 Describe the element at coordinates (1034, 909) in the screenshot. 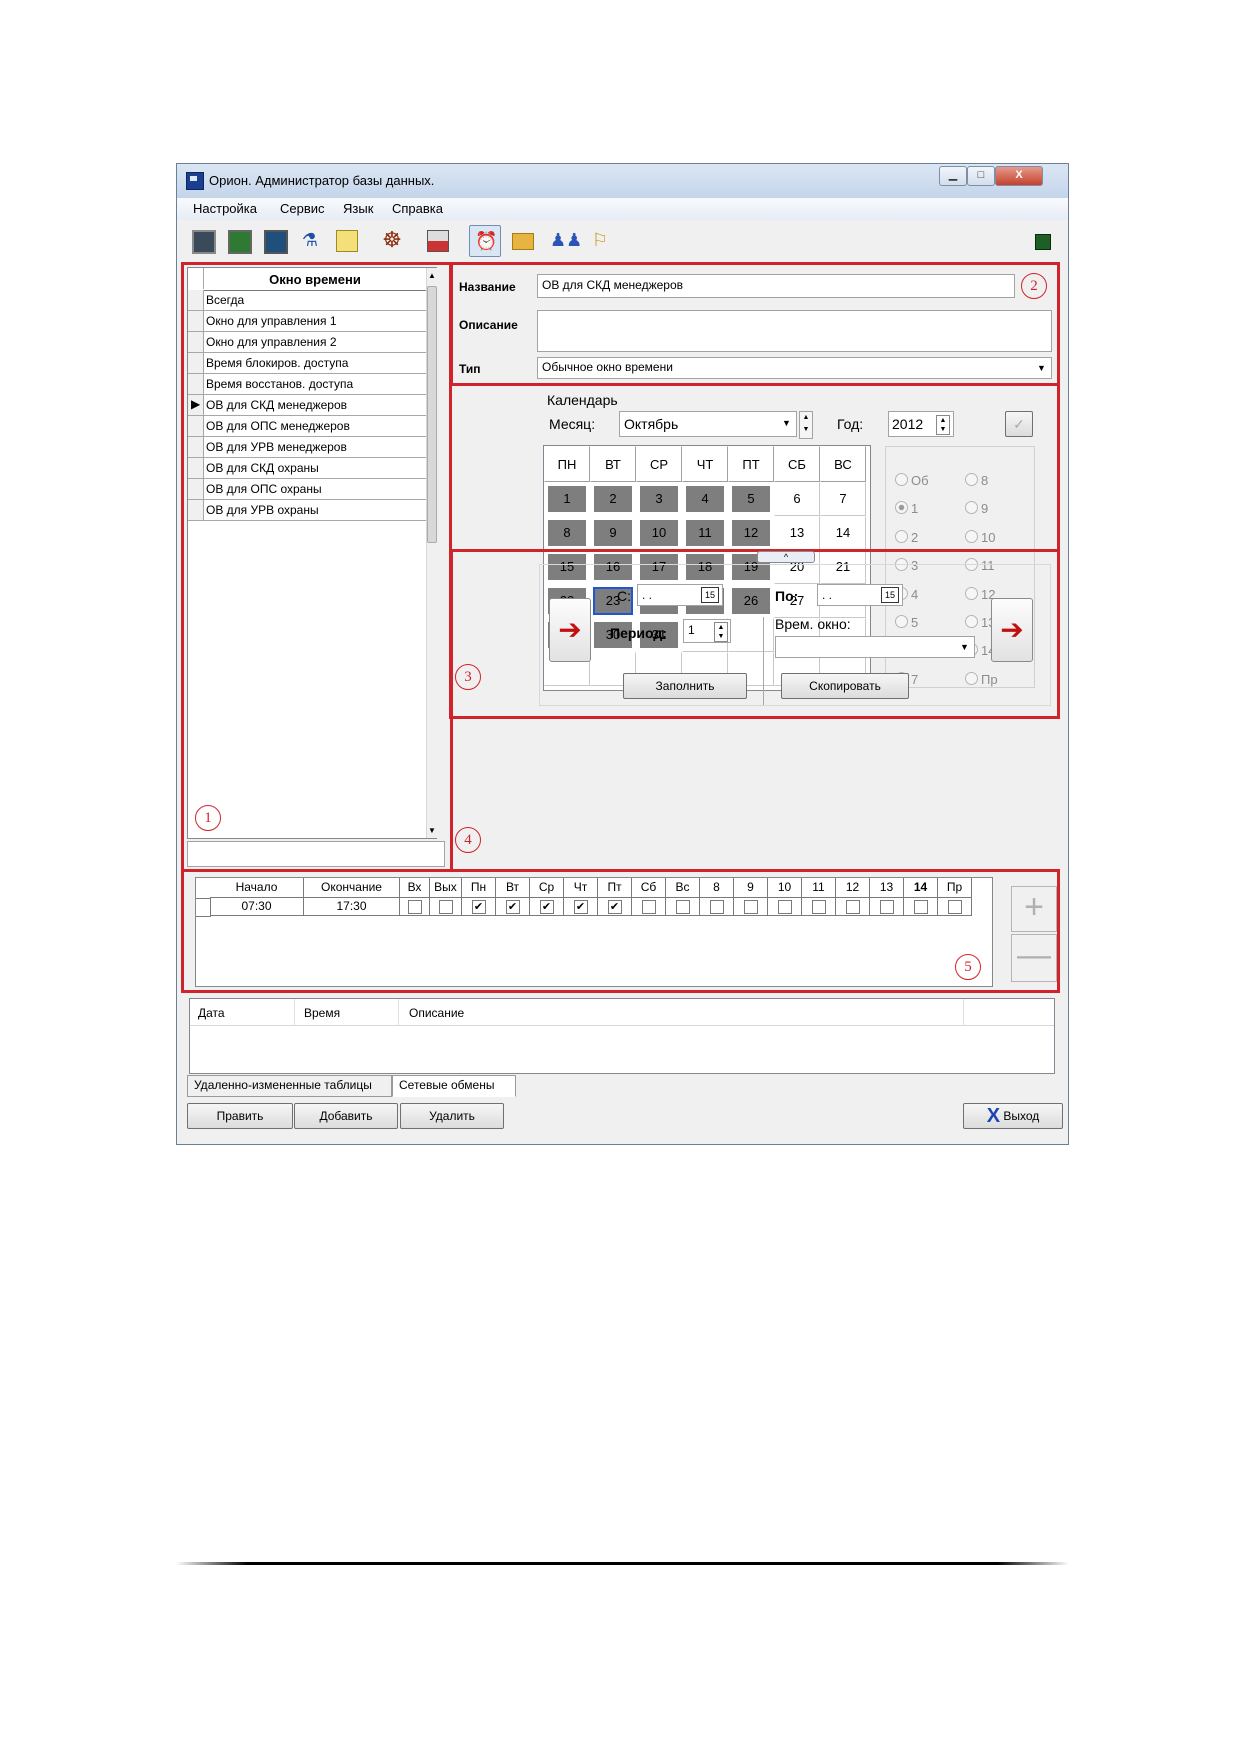

I see `add-interval-button: +` at that location.